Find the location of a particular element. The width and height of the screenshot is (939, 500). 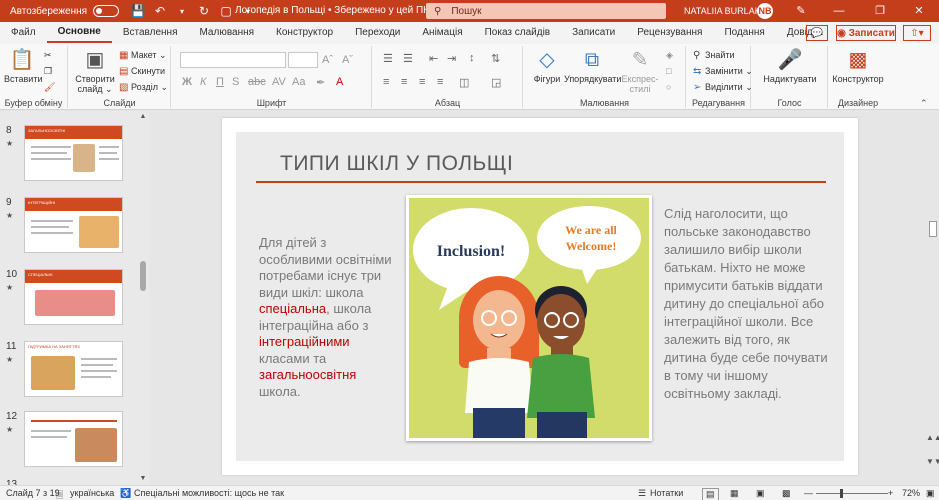

shape-effects-icon: ○ is located at coordinates (668, 87).